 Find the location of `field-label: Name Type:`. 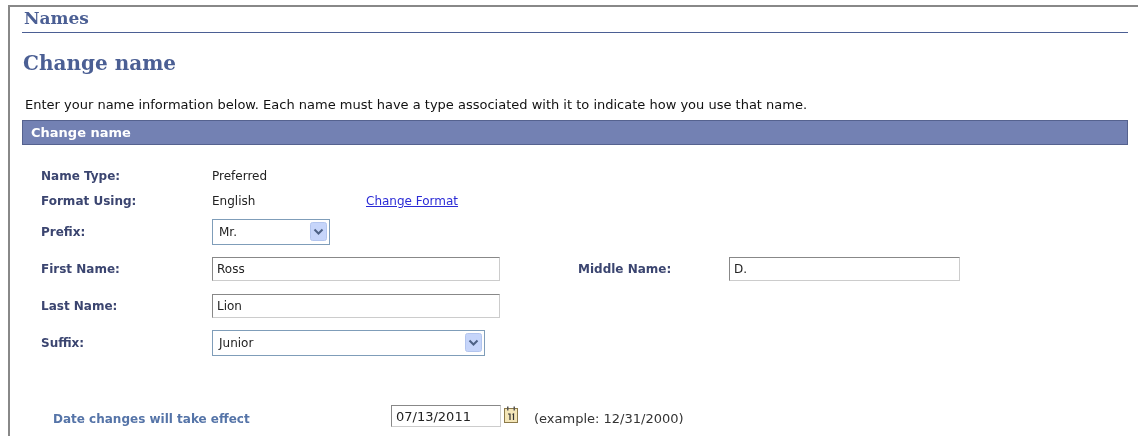

field-label: Name Type: is located at coordinates (81, 175).